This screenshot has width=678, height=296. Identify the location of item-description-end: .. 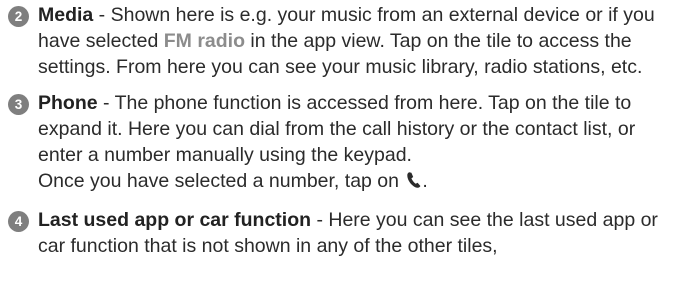
(425, 181).